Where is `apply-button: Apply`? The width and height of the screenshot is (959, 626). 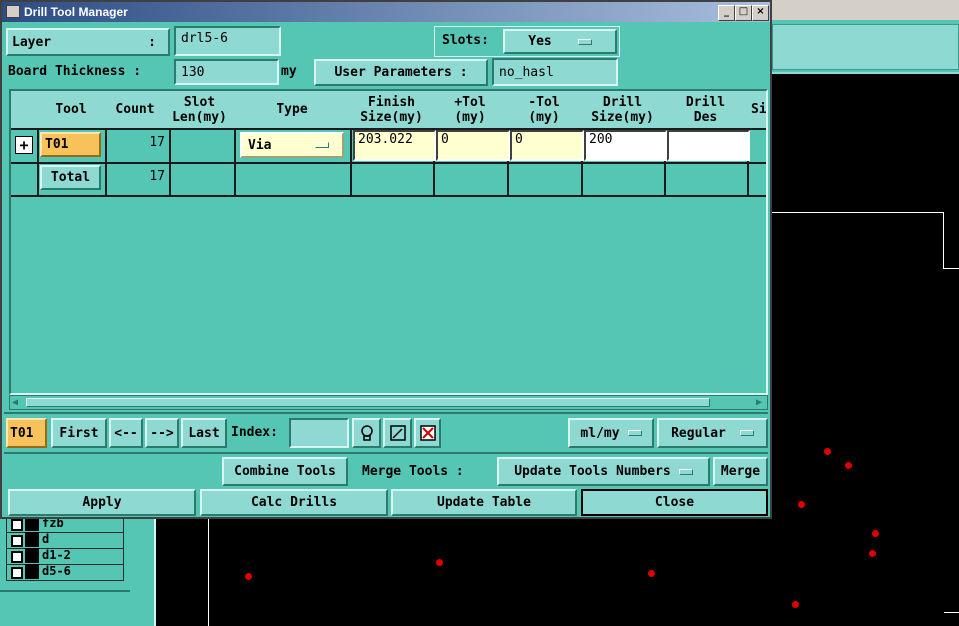
apply-button: Apply is located at coordinates (102, 502).